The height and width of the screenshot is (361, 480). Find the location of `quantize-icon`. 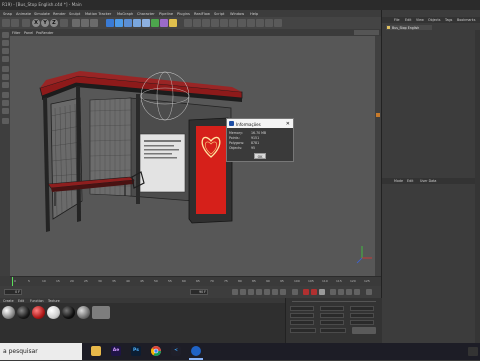

quantize-icon is located at coordinates (233, 23).